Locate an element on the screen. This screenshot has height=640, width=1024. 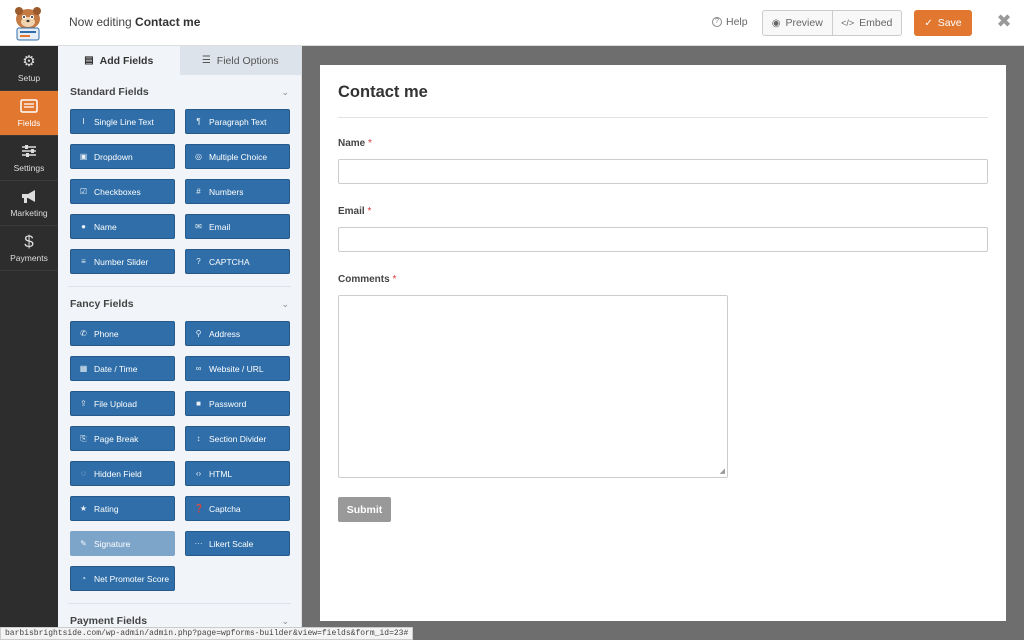
star-icon: ★ is located at coordinates (83, 508).